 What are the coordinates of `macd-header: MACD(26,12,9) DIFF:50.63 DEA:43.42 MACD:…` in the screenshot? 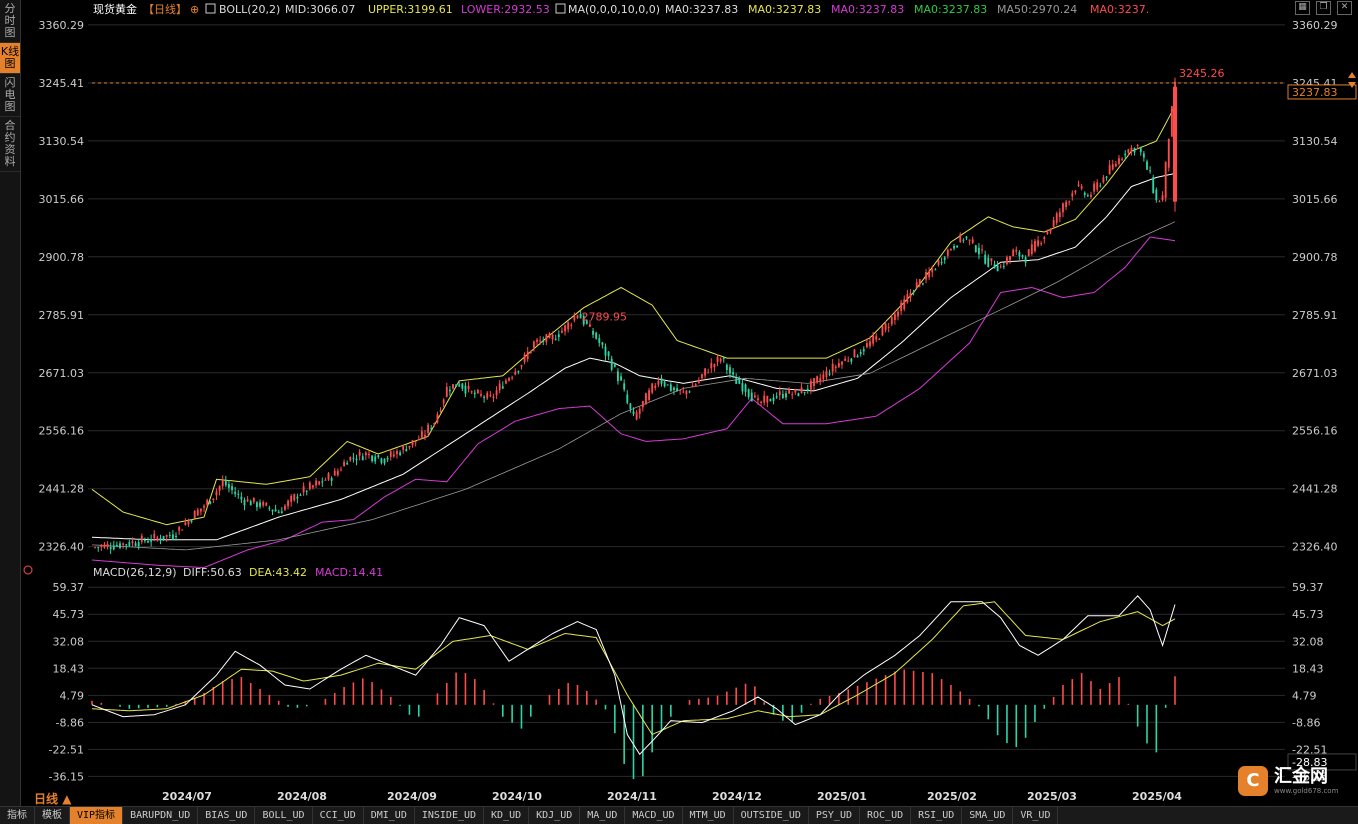 It's located at (203, 572).